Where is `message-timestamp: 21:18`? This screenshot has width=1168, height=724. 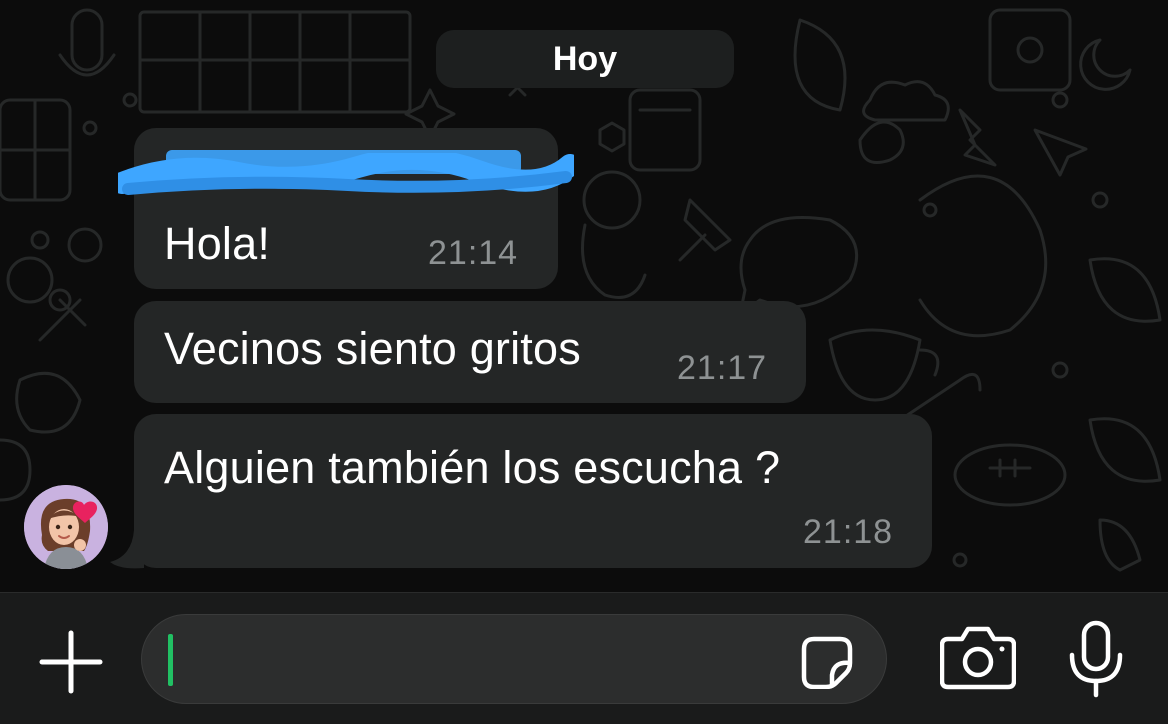
message-timestamp: 21:18 is located at coordinates (848, 532).